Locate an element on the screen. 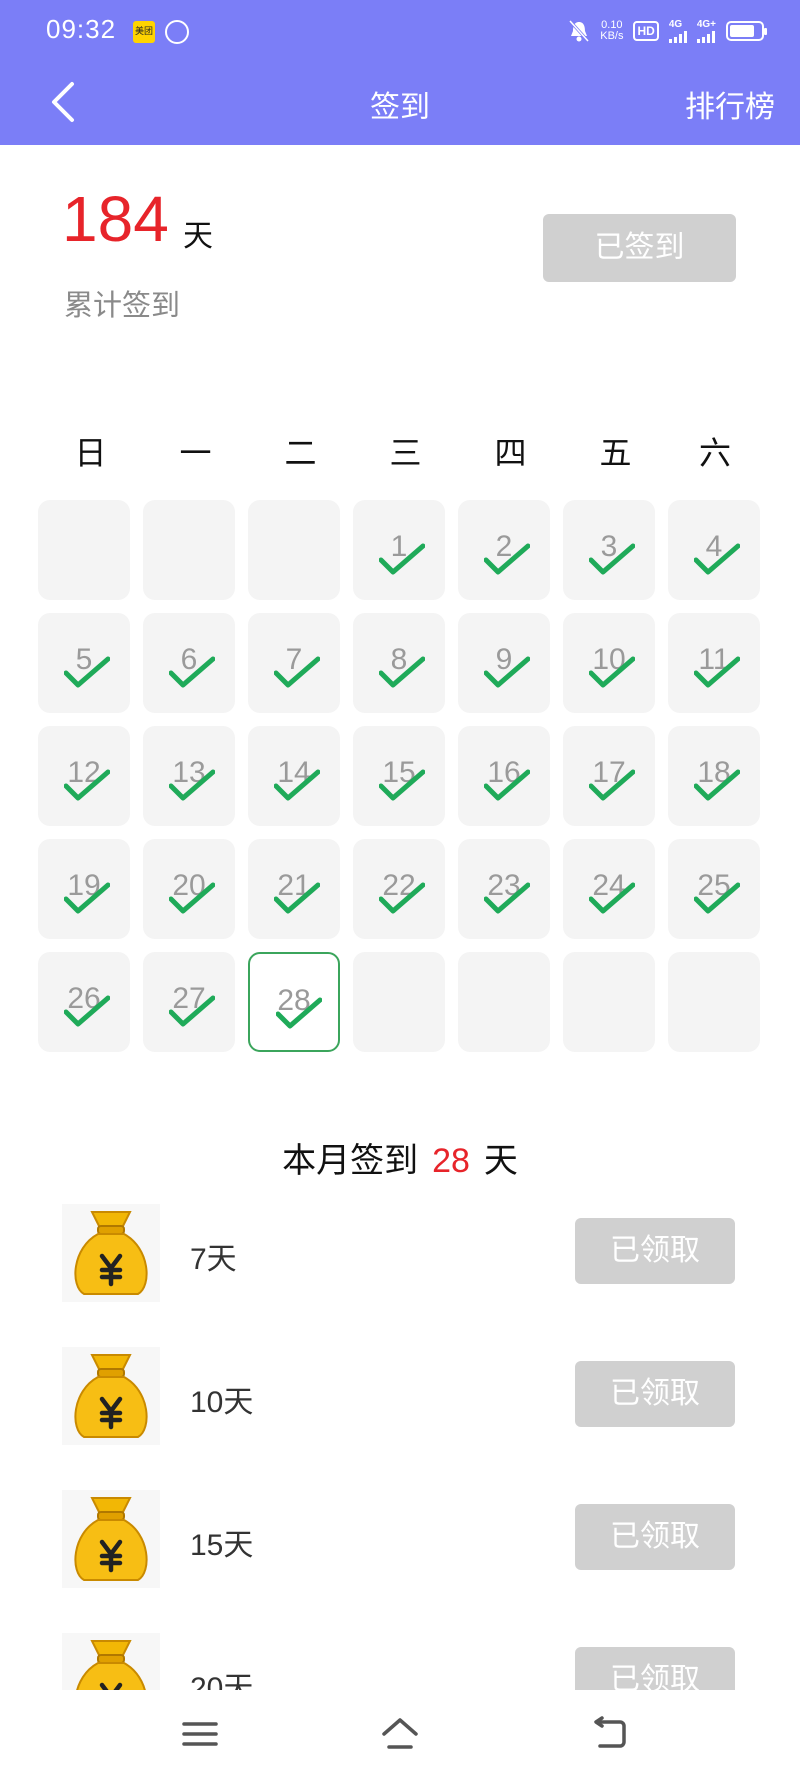  calendar-day: 25 is located at coordinates (714, 889).